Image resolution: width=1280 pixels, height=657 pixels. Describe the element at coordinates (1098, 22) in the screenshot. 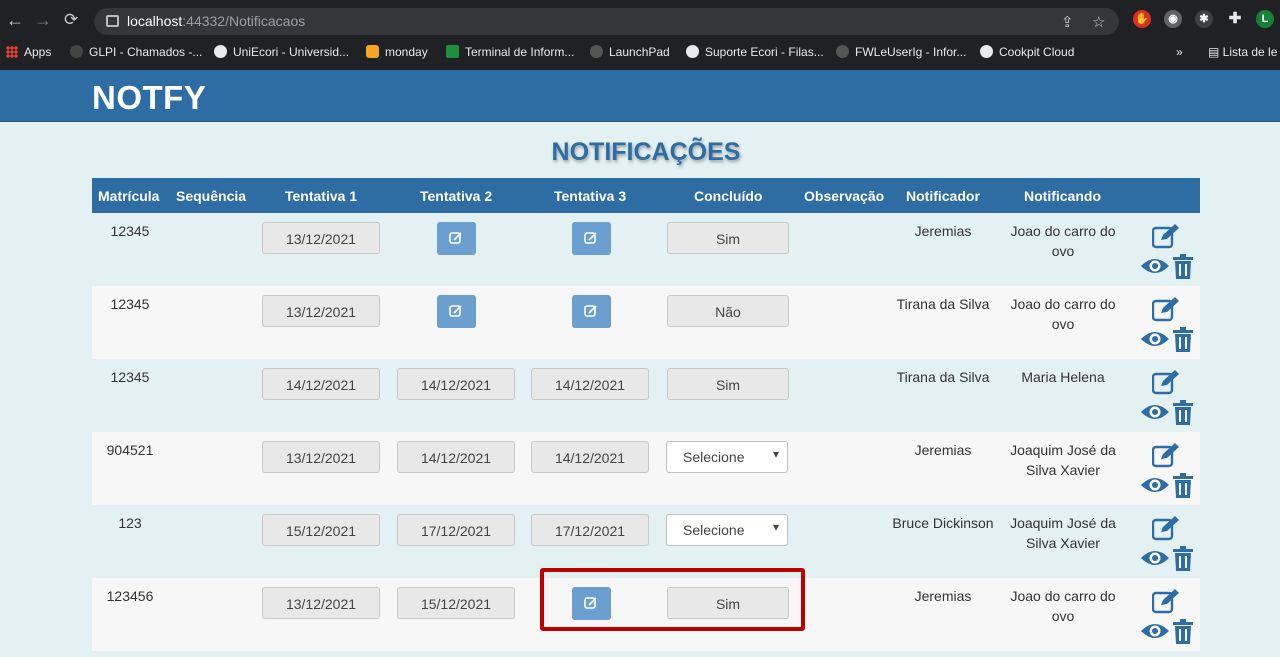

I see `star-icon: ☆` at that location.